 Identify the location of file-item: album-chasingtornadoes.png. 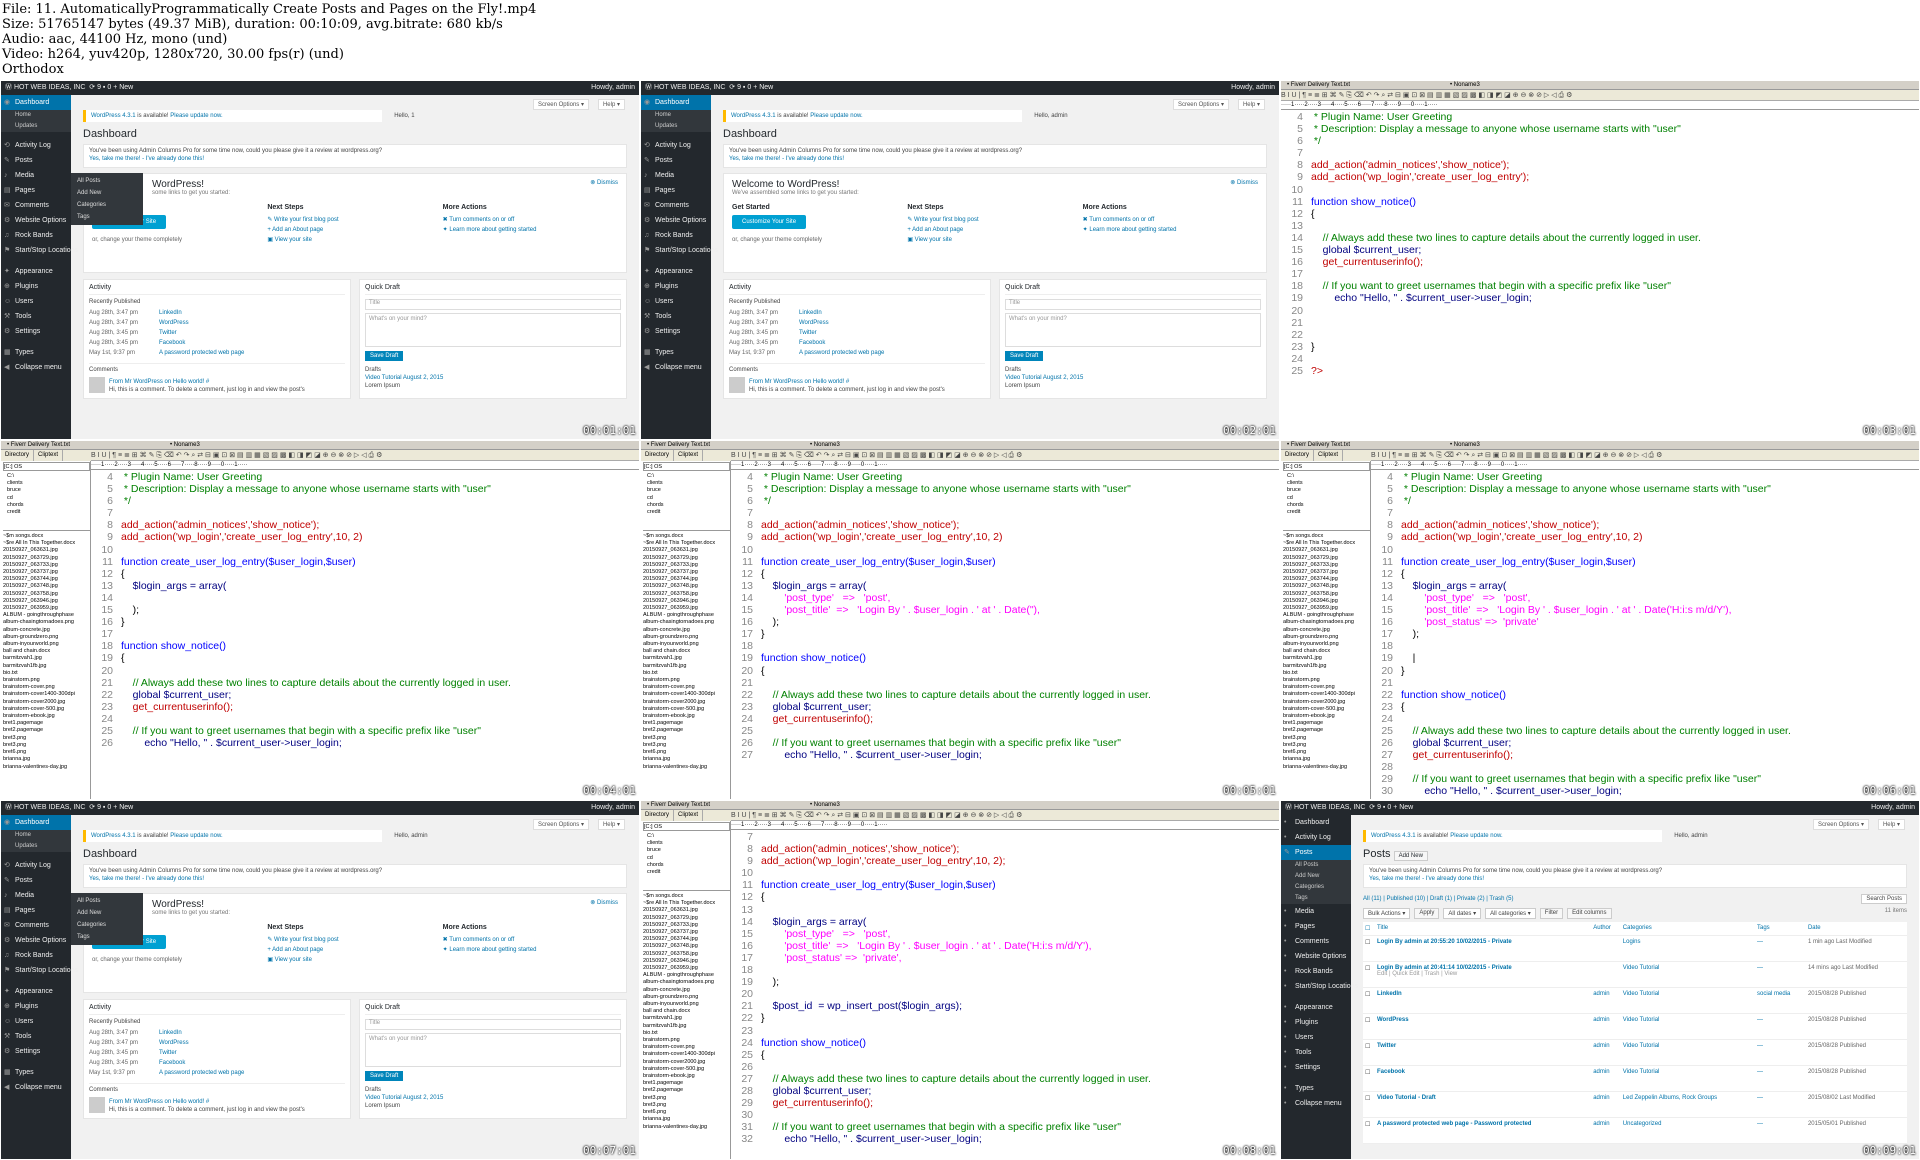
(46, 622).